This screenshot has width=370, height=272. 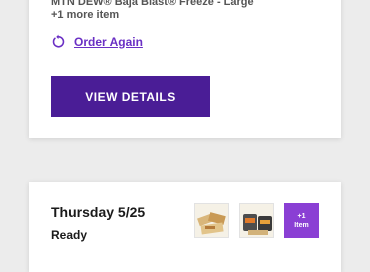 What do you see at coordinates (152, 4) in the screenshot?
I see `order-items-text: MTN DEW® Baja Blast® Freeze - Large` at bounding box center [152, 4].